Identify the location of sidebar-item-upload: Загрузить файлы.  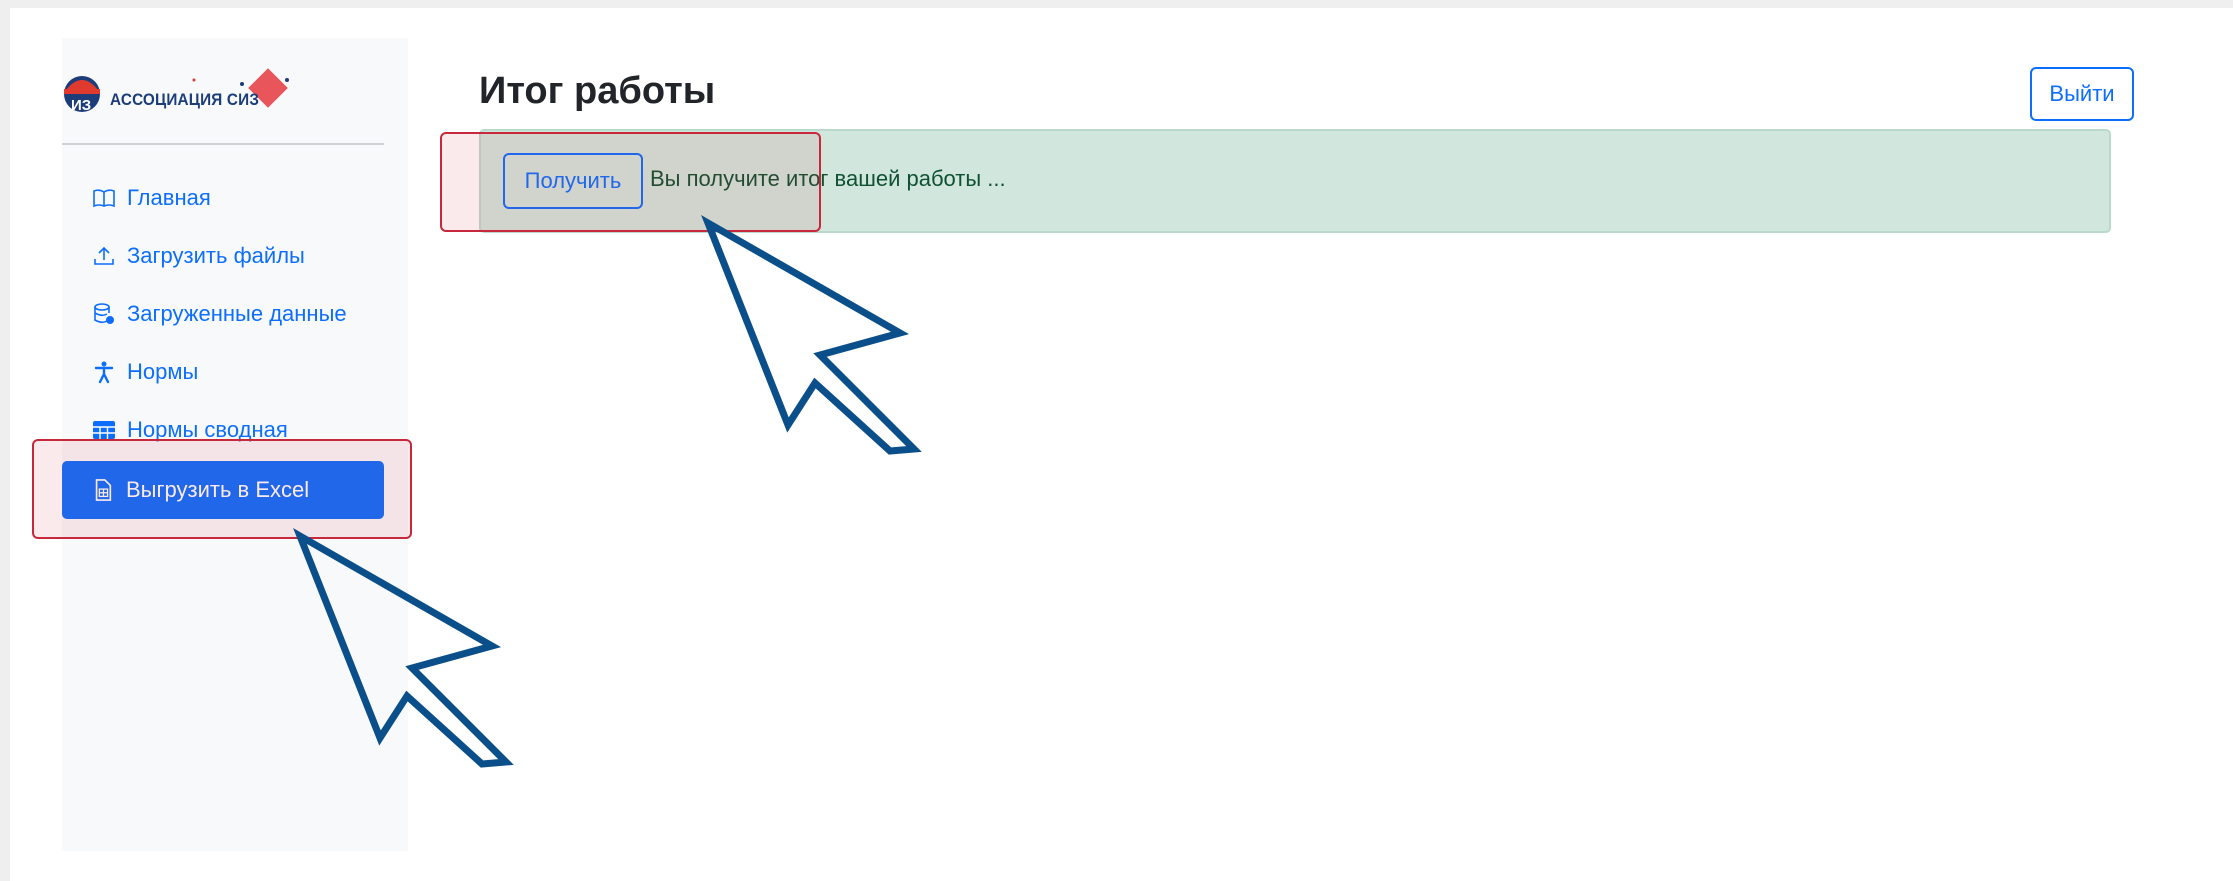
(198, 256).